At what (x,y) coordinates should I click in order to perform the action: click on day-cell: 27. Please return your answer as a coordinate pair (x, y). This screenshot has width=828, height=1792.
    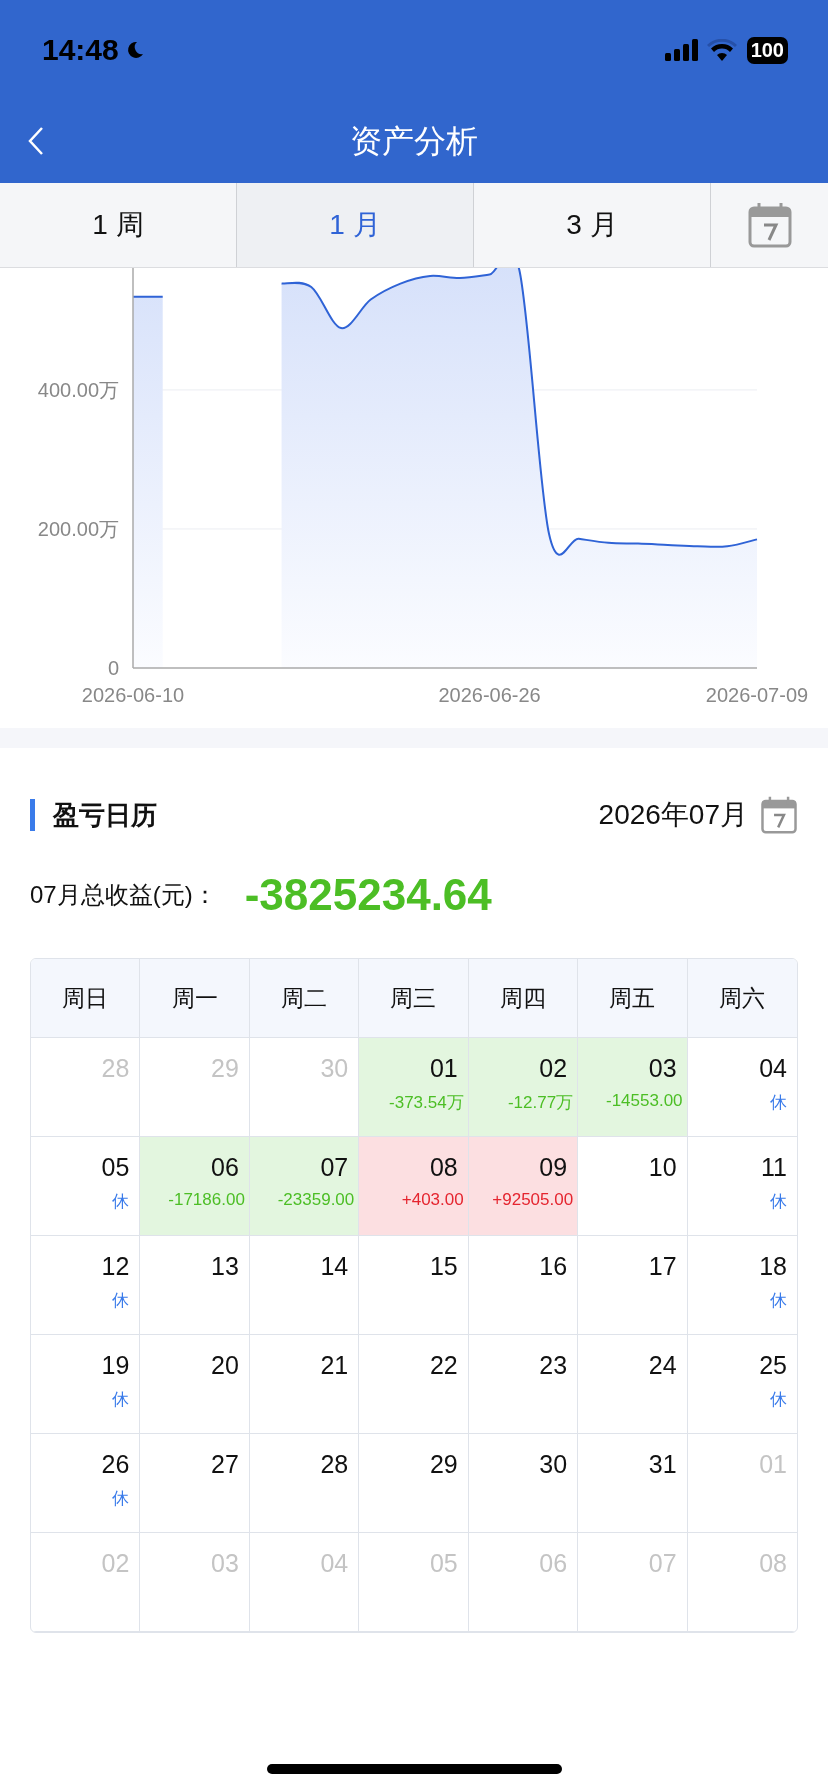
    Looking at the image, I should click on (195, 1483).